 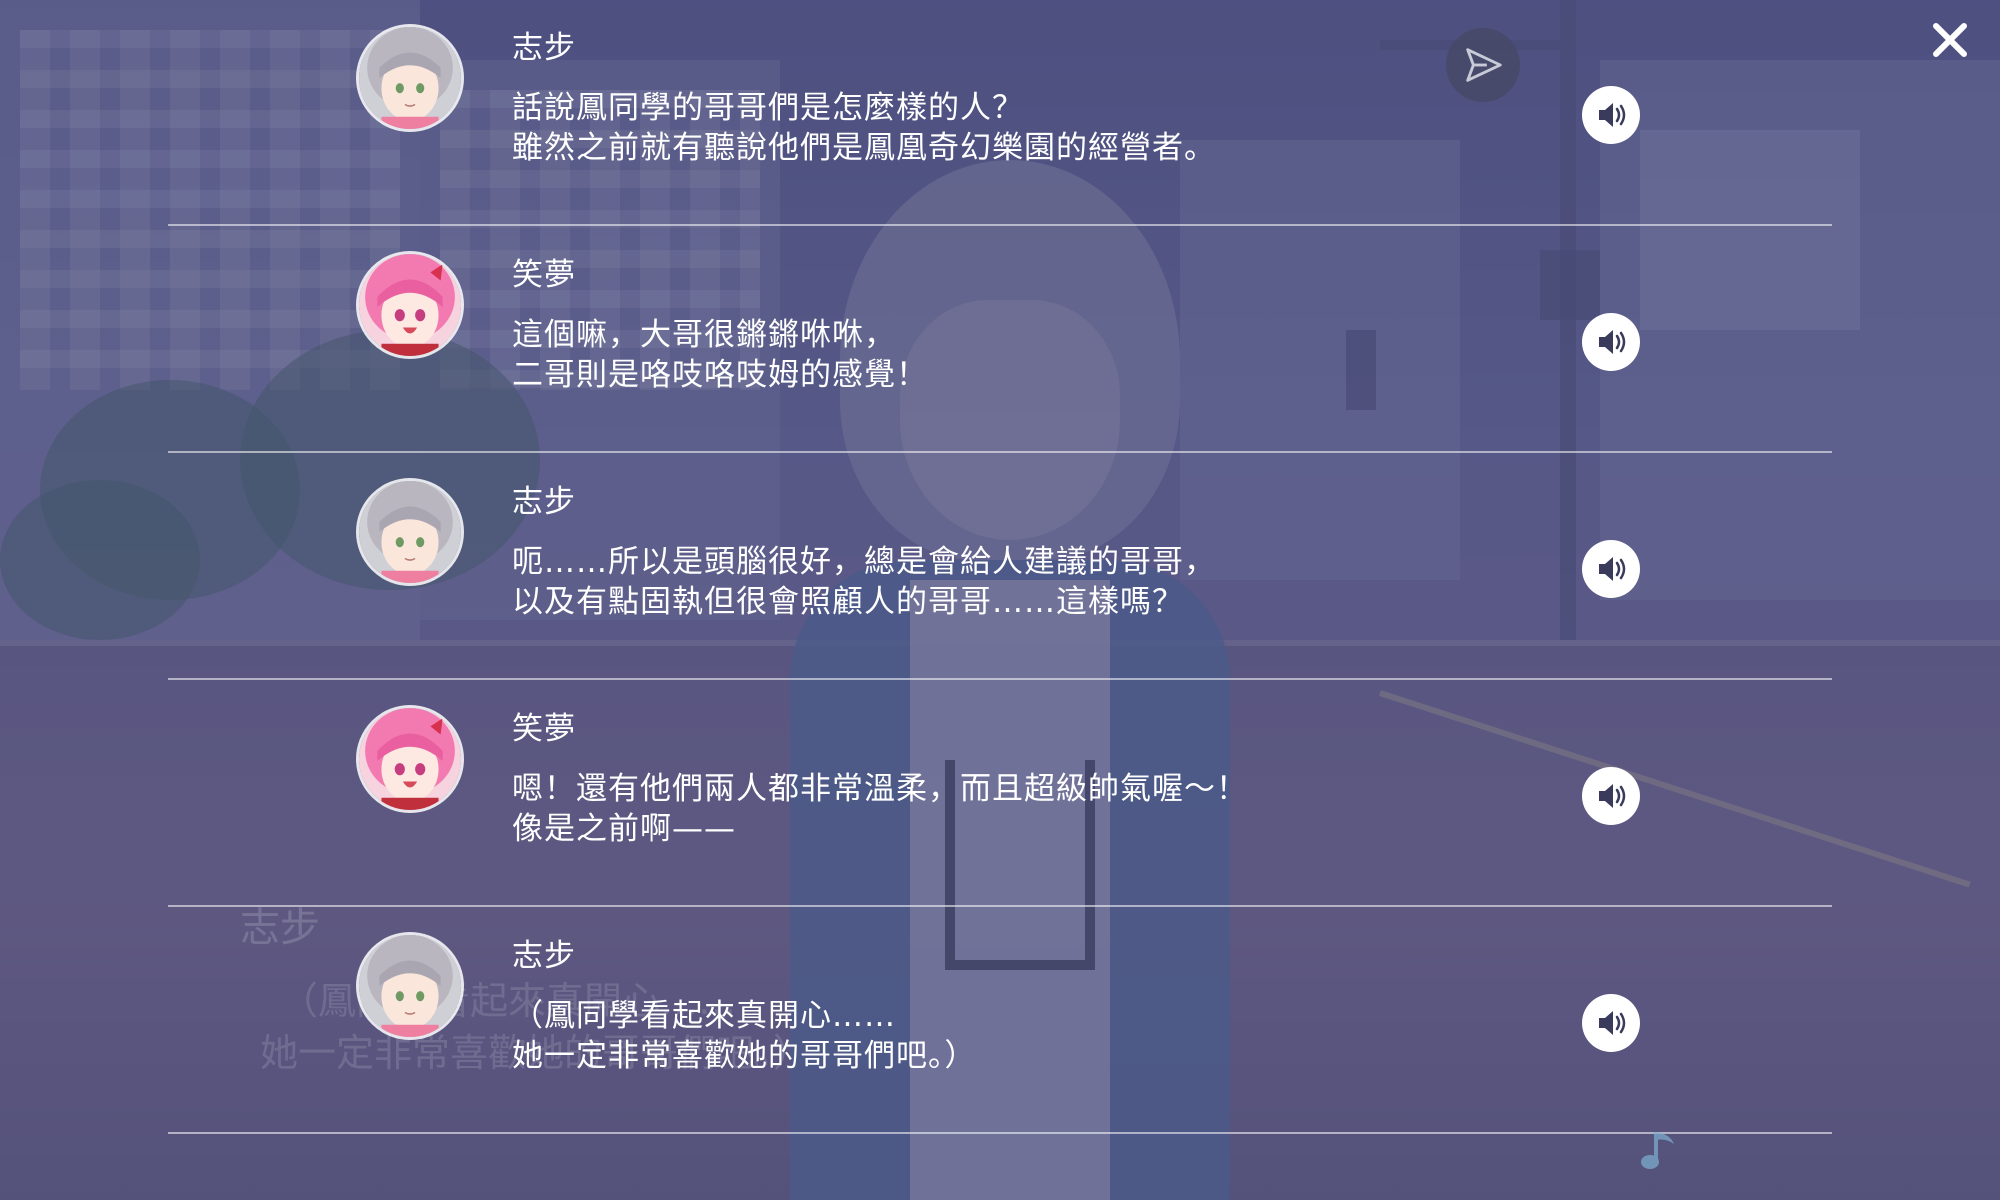 I want to click on dialogue-line: 這個嘛，大哥很鏘鏘咻咻，, so click(x=704, y=335).